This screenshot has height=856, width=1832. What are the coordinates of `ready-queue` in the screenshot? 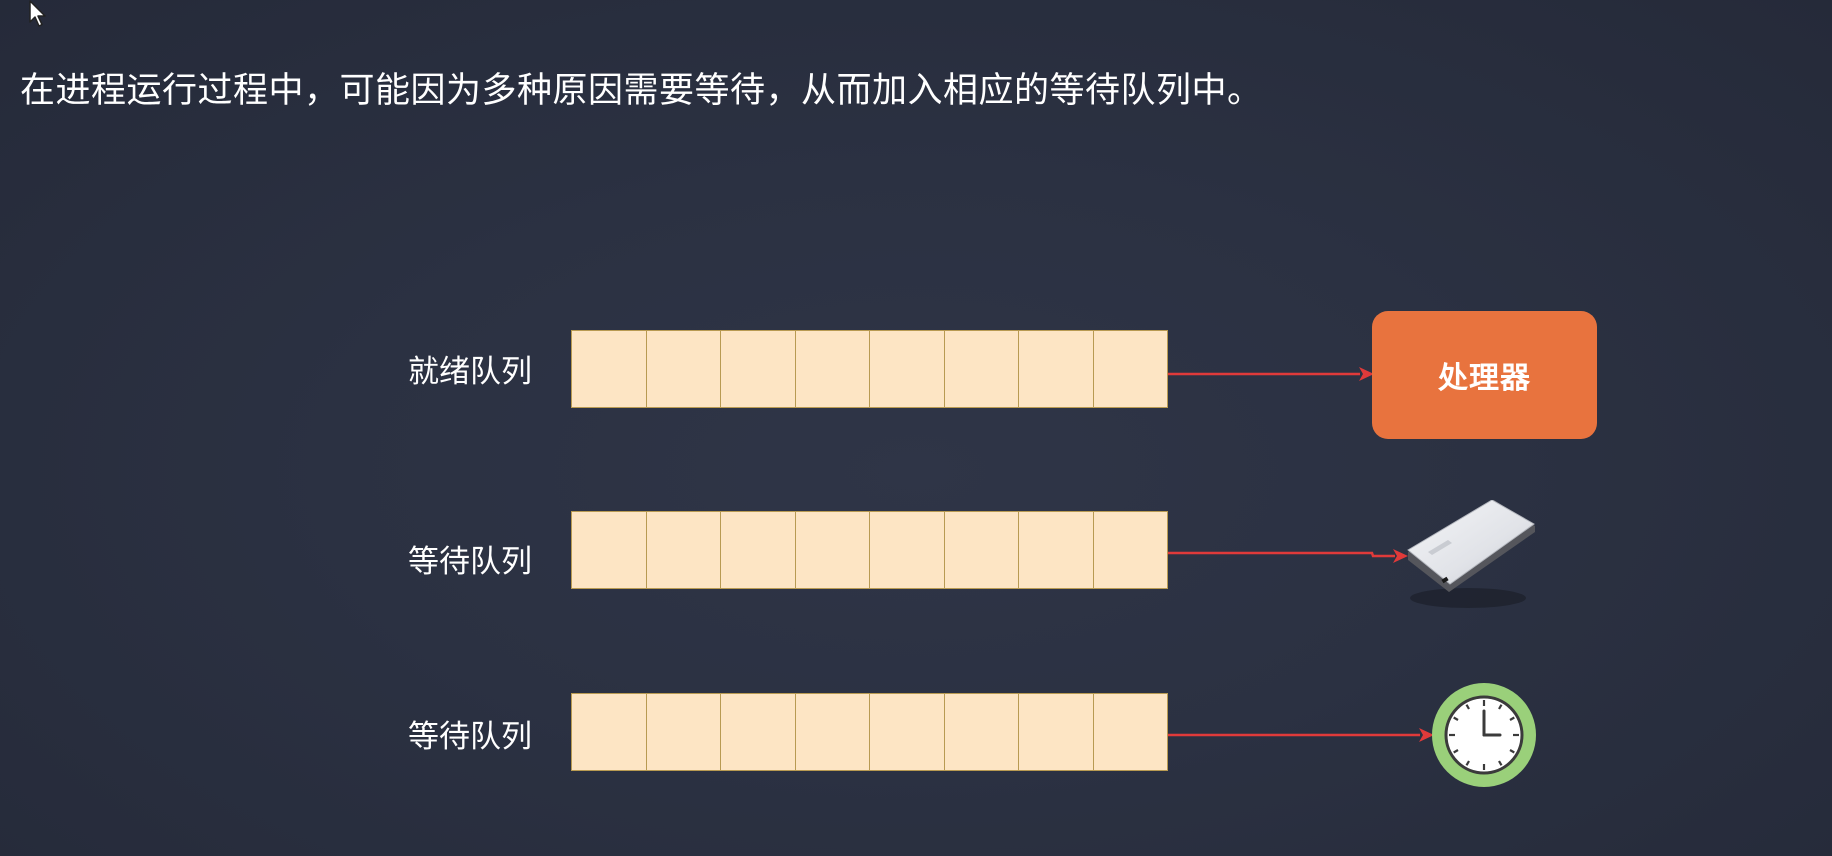 It's located at (869, 369).